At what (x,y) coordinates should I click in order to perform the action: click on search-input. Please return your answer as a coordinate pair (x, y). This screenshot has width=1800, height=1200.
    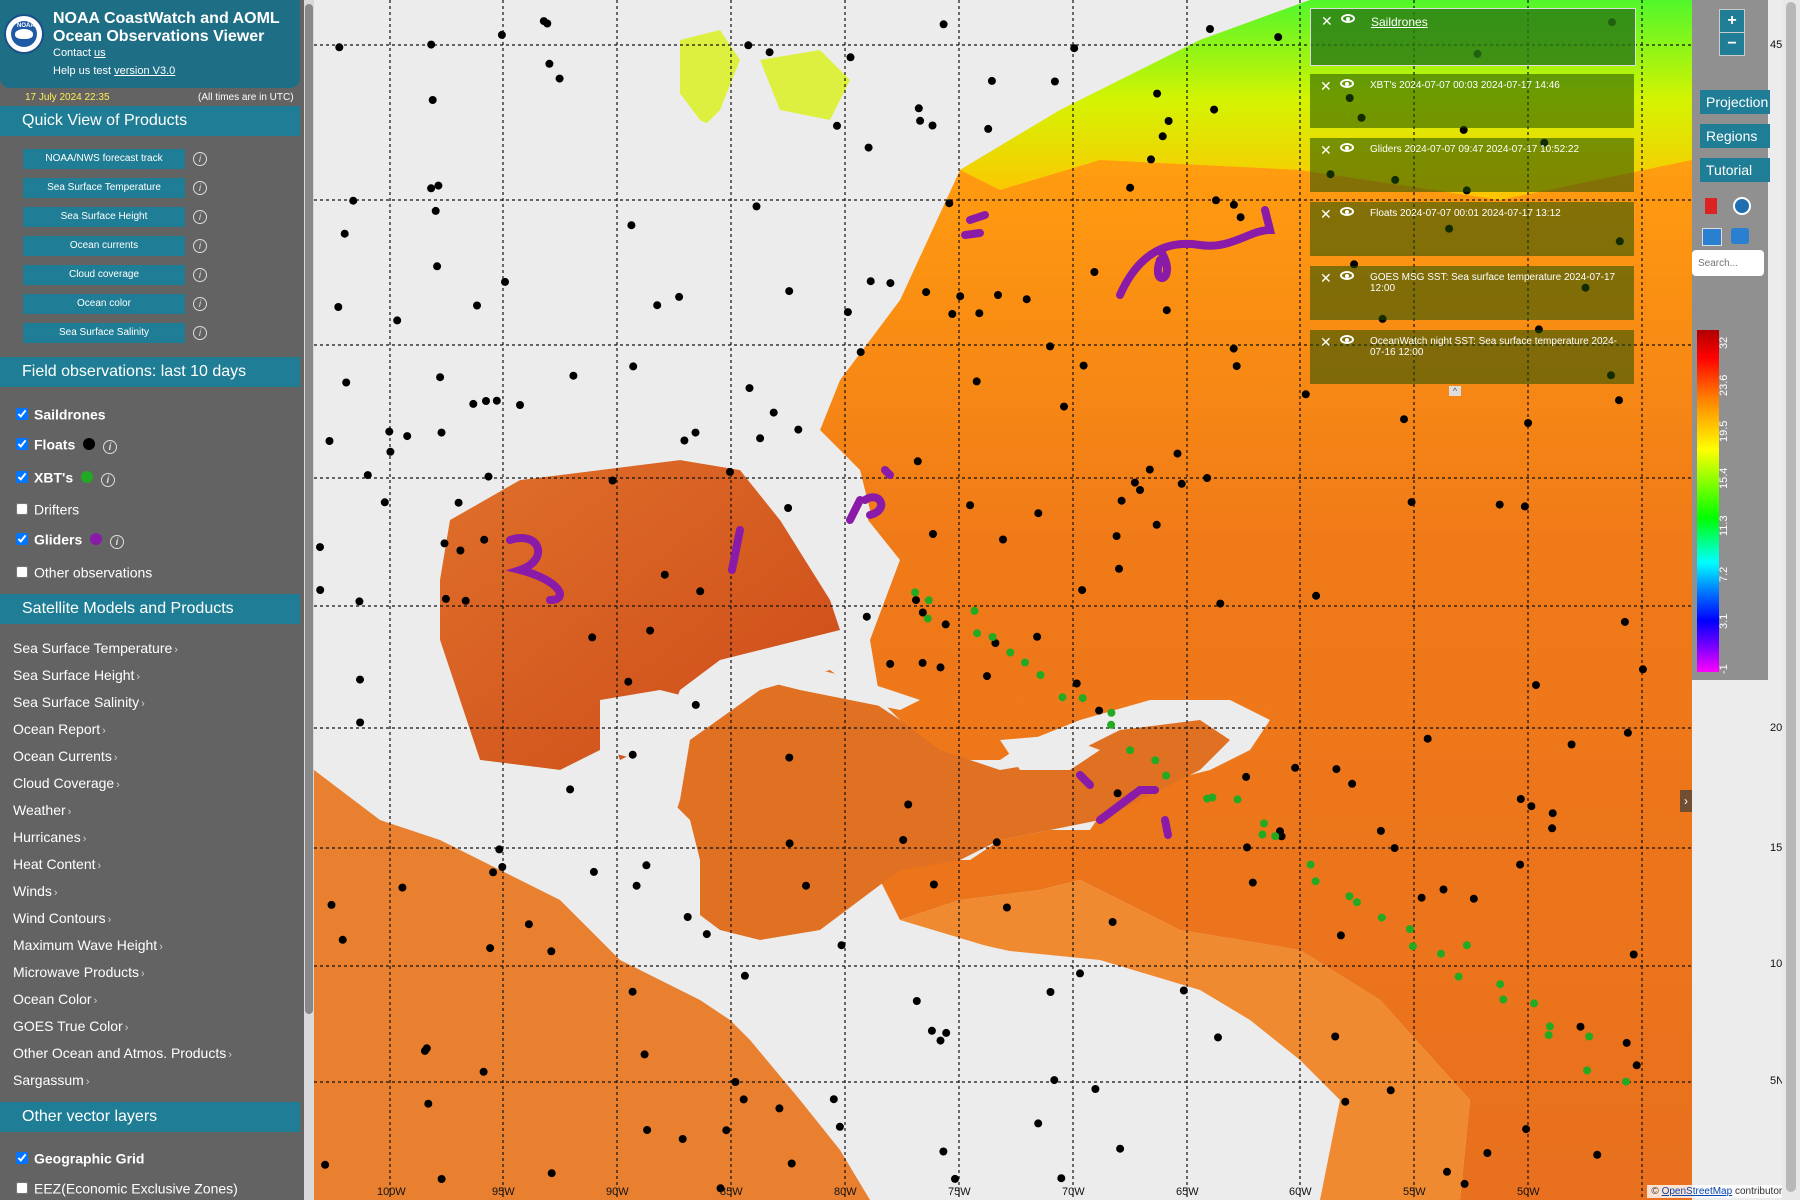
    Looking at the image, I should click on (1728, 263).